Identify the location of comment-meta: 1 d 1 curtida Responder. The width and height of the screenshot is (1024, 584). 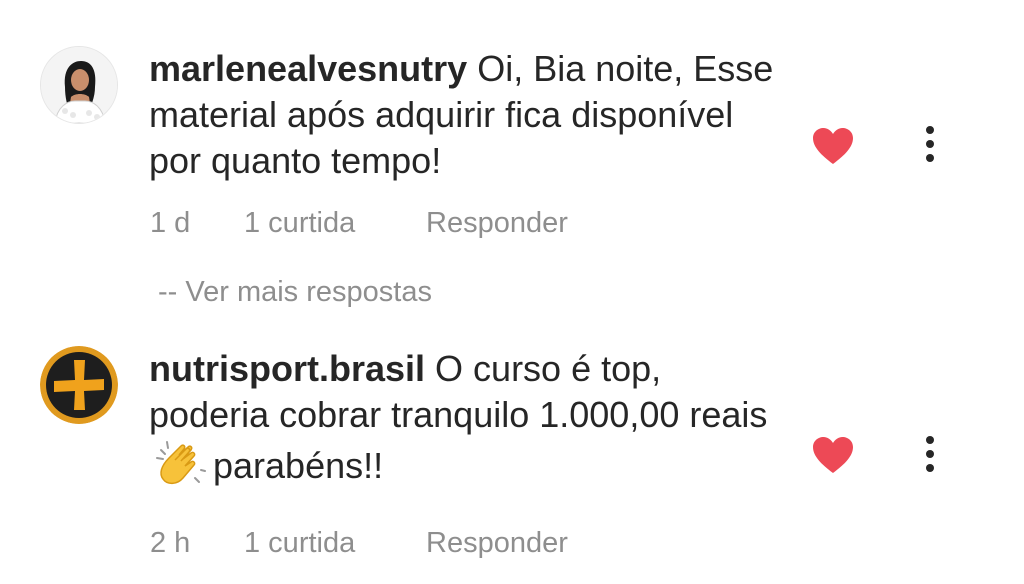
(359, 223).